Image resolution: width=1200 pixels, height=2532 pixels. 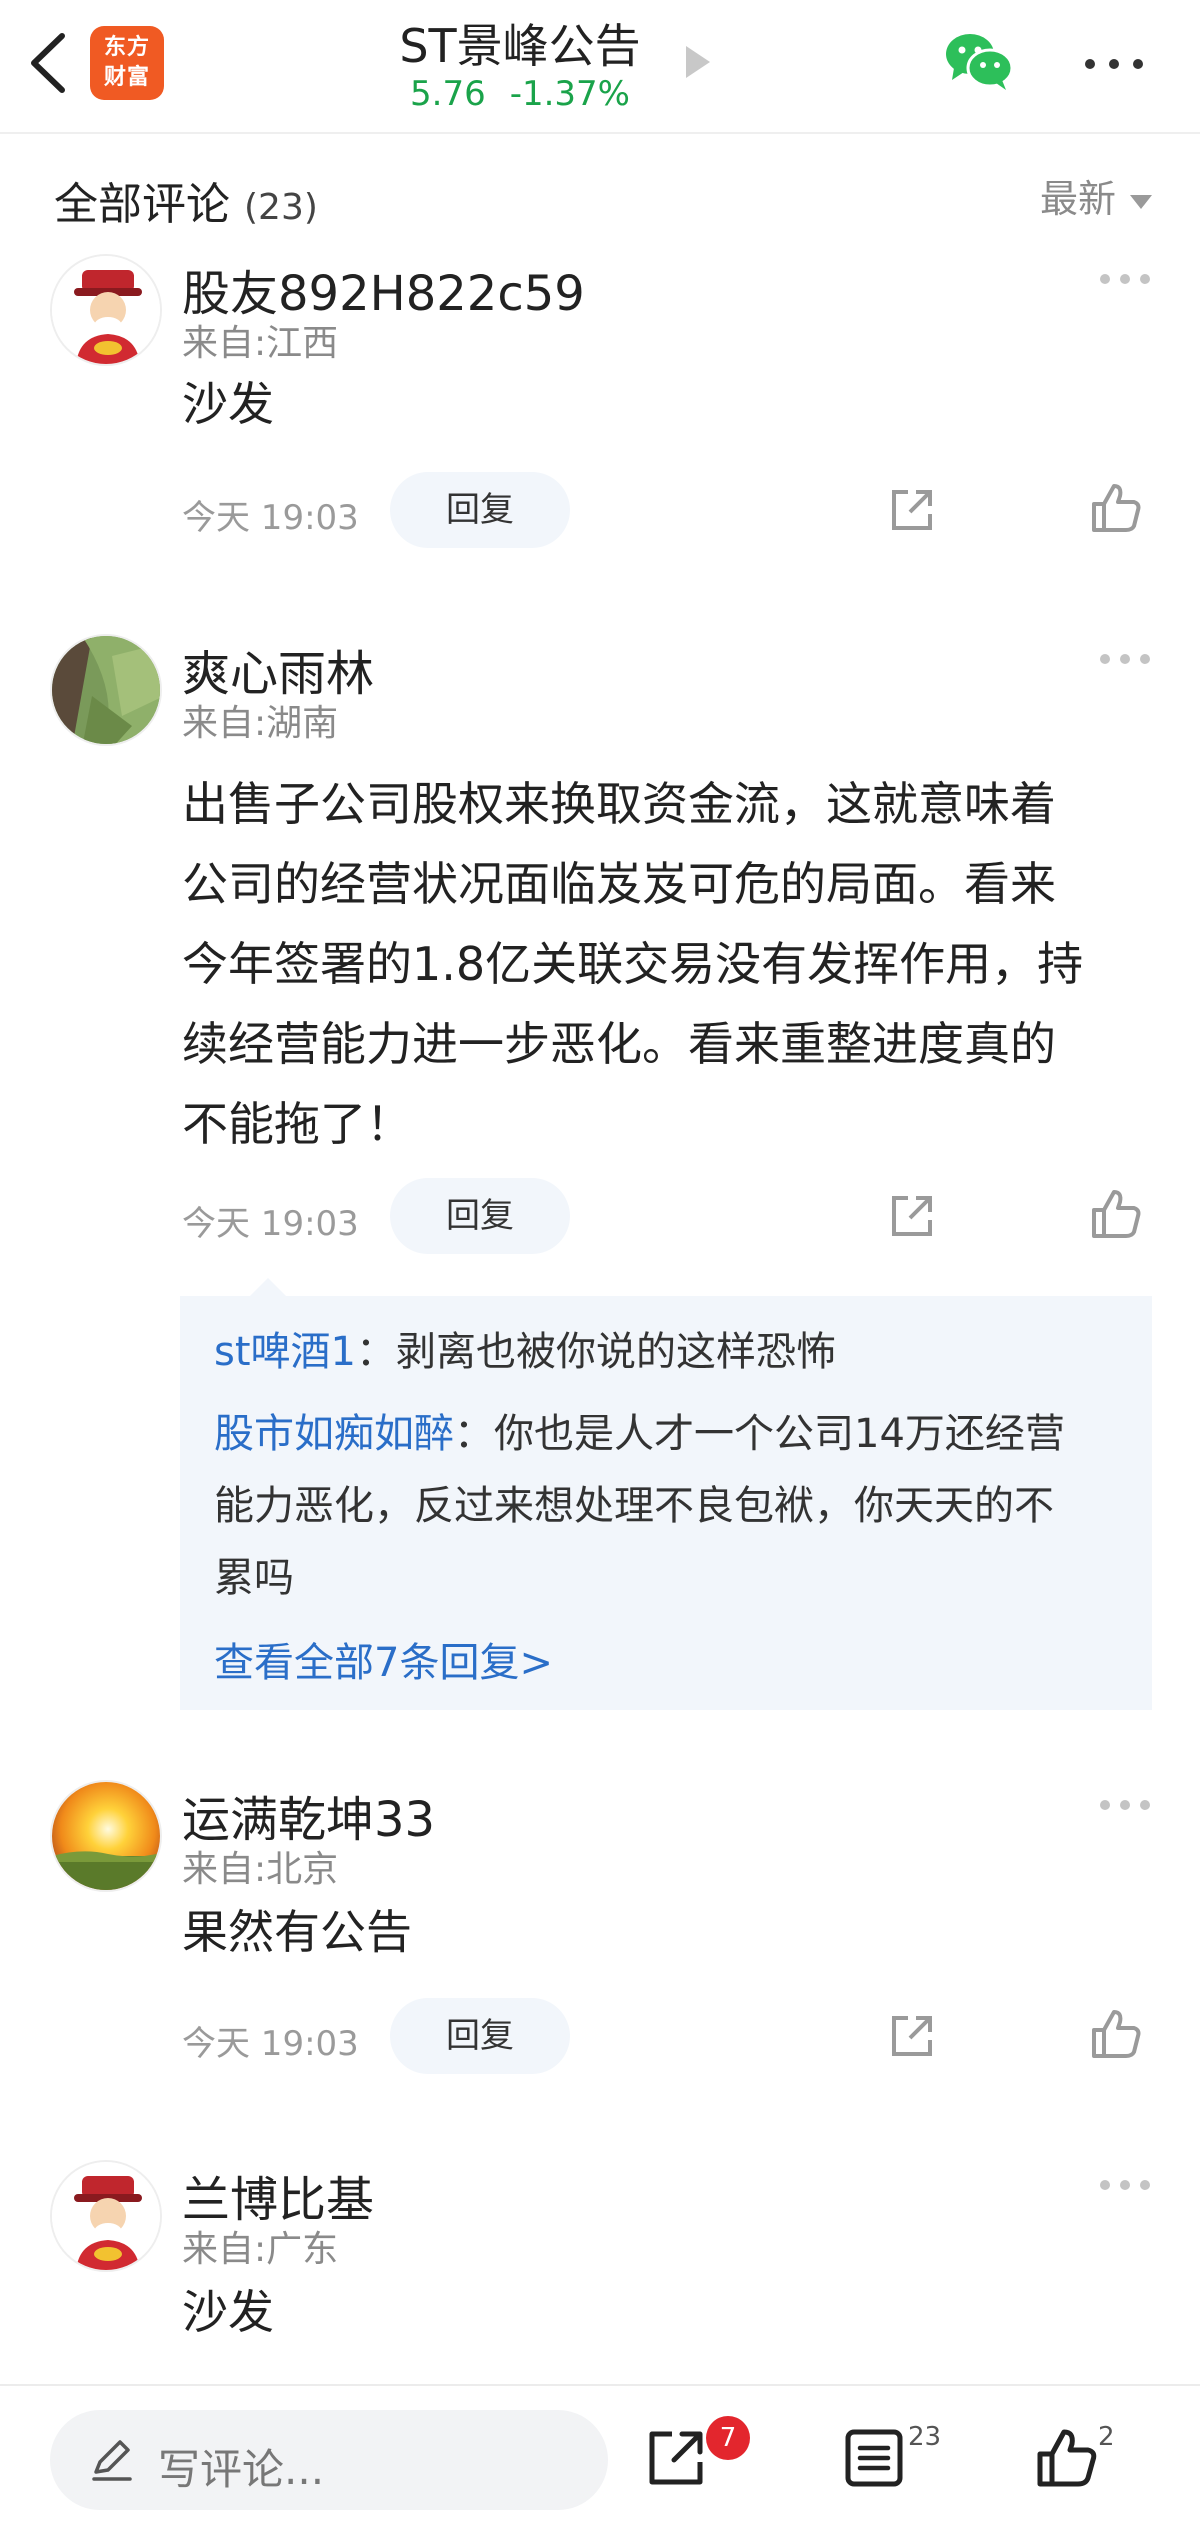 I want to click on landscape-avatar-icon, so click(x=106, y=690).